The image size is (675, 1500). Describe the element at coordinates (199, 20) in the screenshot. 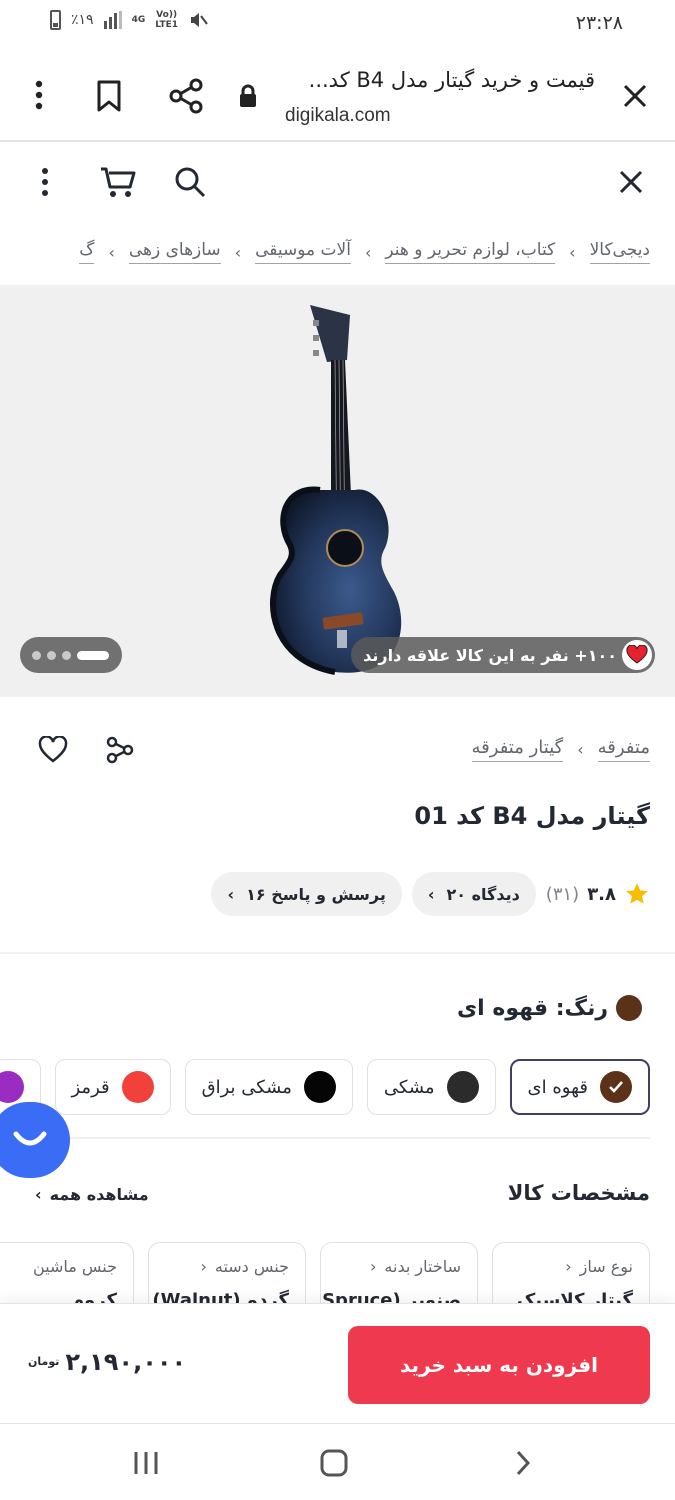

I see `mute-icon` at that location.